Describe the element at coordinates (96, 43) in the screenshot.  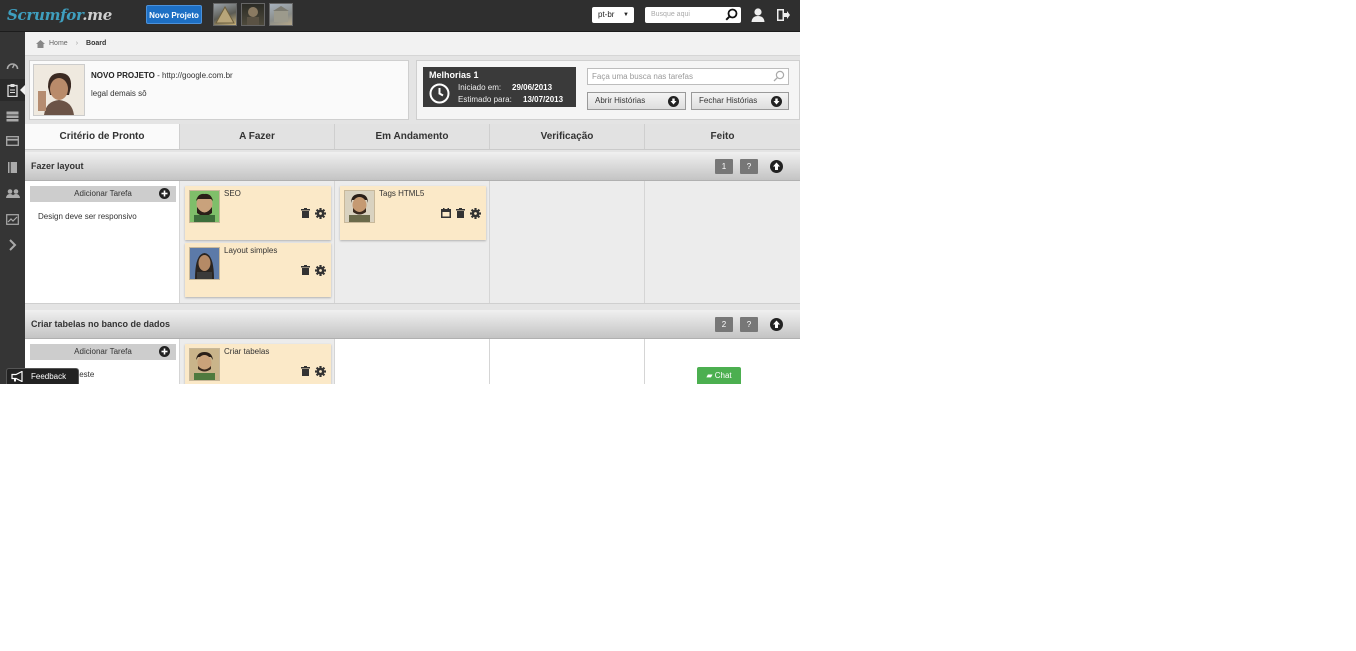
I see `breadcrumb-current: Board` at that location.